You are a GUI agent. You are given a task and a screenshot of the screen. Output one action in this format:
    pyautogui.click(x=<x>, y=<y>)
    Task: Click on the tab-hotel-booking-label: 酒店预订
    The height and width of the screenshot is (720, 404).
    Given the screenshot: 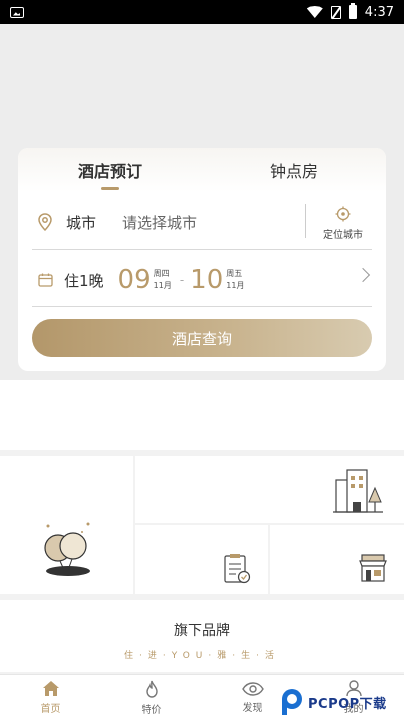 What is the action you would take?
    pyautogui.click(x=109, y=171)
    